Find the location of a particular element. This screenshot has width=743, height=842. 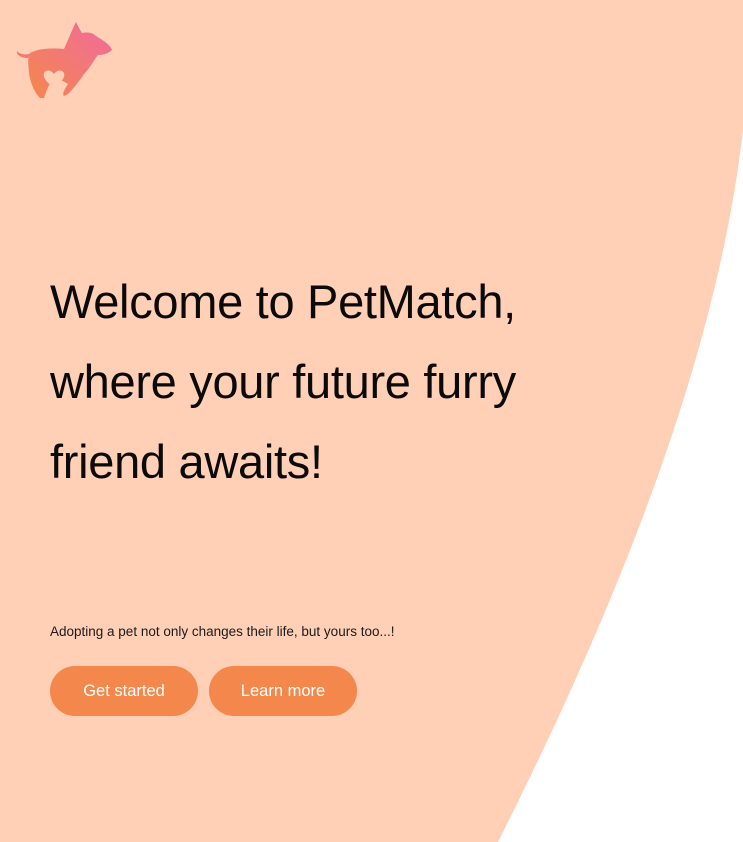

get-started-button: Get started is located at coordinates (124, 691).